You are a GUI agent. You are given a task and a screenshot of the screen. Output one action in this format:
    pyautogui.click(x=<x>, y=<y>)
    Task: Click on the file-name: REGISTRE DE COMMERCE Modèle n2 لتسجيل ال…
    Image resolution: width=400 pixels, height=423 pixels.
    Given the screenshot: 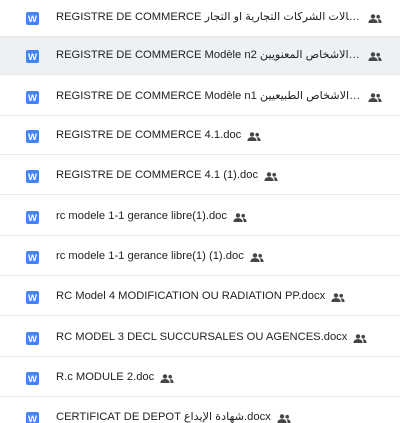 What is the action you would take?
    pyautogui.click(x=209, y=56)
    